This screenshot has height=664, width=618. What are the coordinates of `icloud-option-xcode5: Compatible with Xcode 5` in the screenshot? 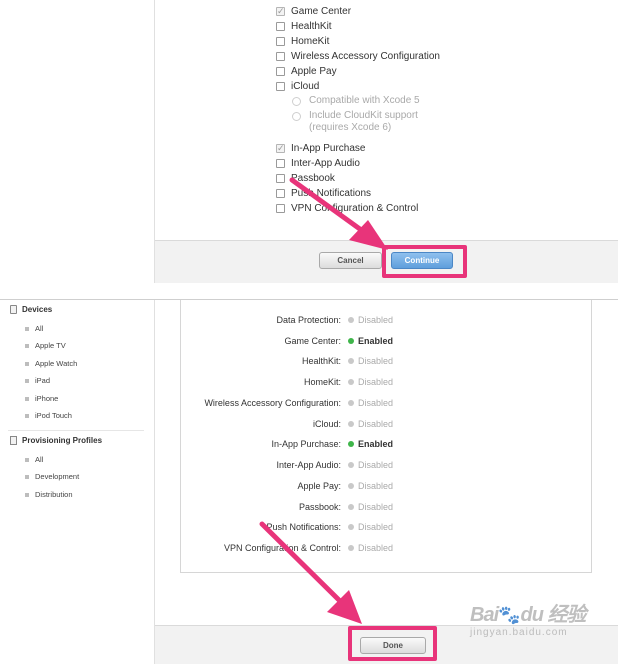 It's located at (356, 101).